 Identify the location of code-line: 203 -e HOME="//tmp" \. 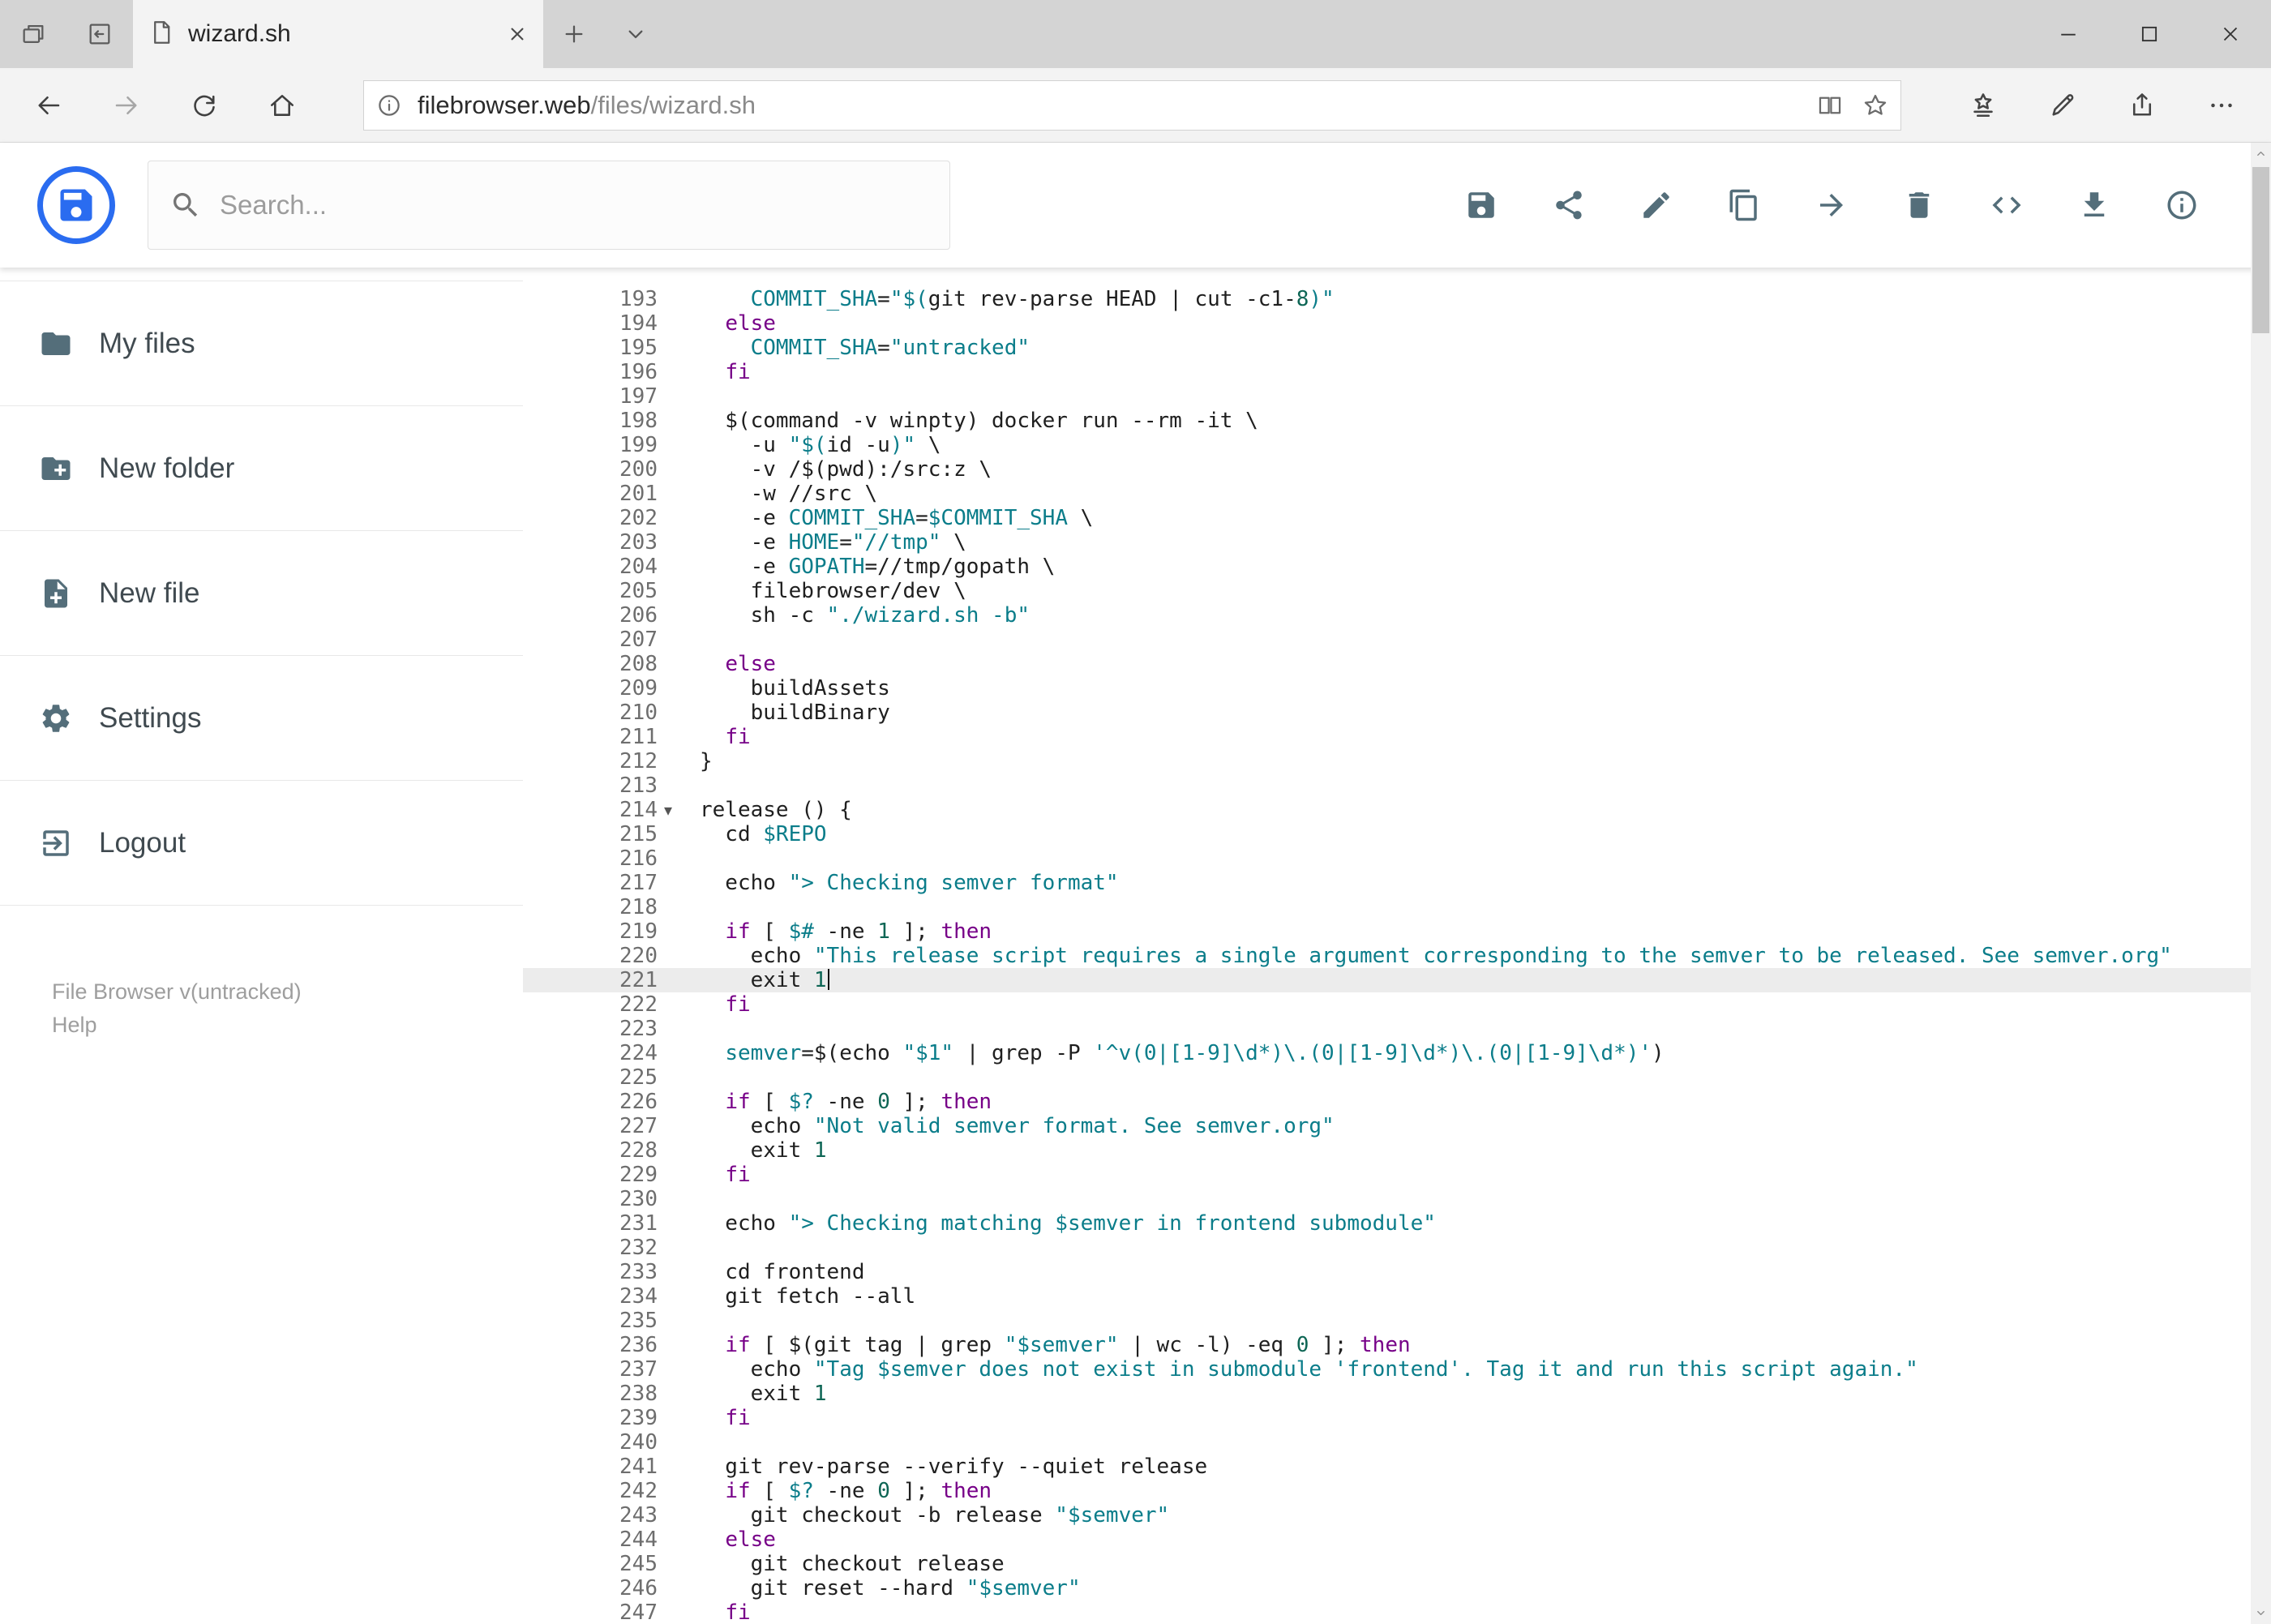
(1387, 543).